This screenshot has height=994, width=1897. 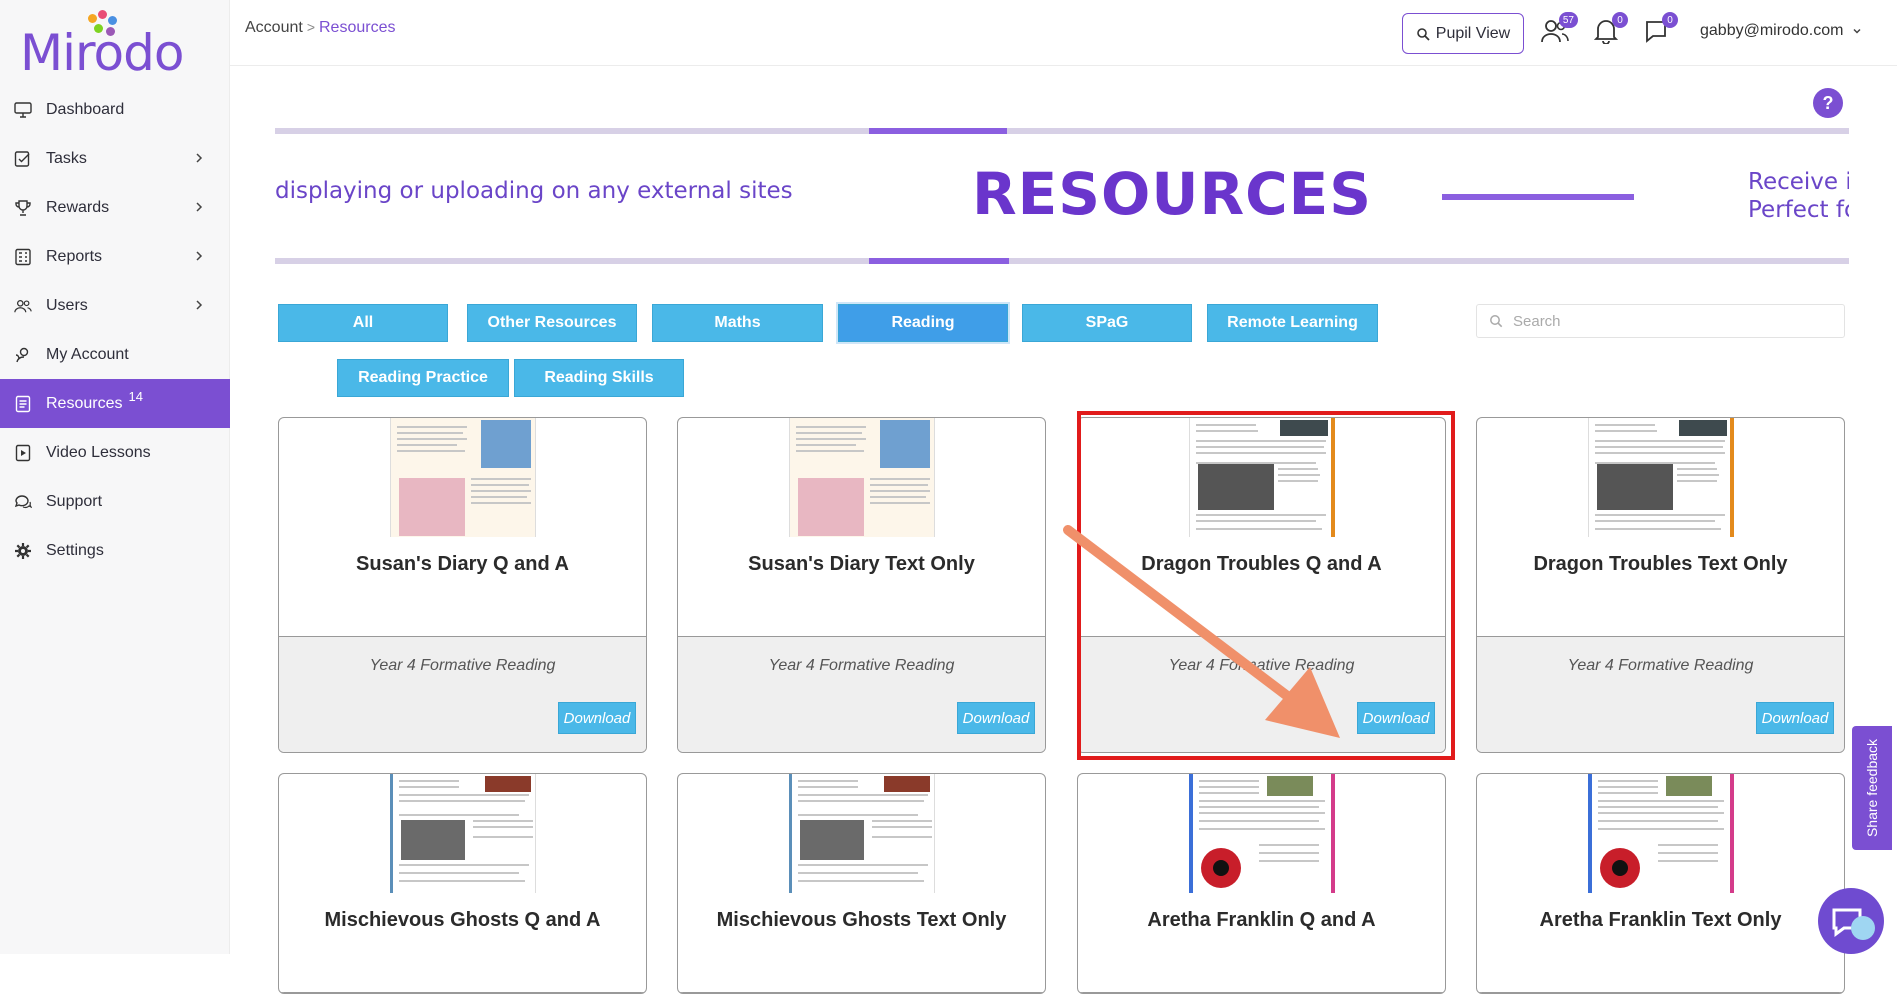 What do you see at coordinates (115, 305) in the screenshot?
I see `sidebar-item-users: Users` at bounding box center [115, 305].